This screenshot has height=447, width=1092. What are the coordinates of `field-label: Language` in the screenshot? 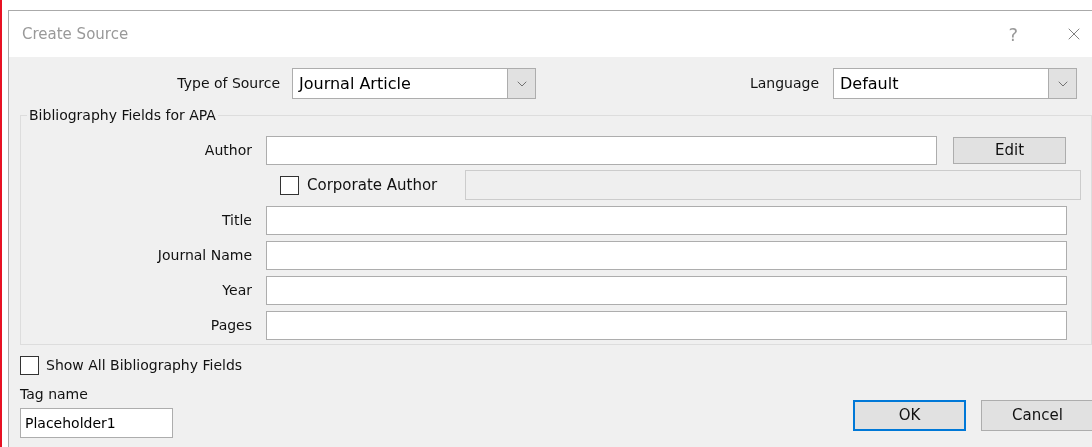 It's located at (784, 83).